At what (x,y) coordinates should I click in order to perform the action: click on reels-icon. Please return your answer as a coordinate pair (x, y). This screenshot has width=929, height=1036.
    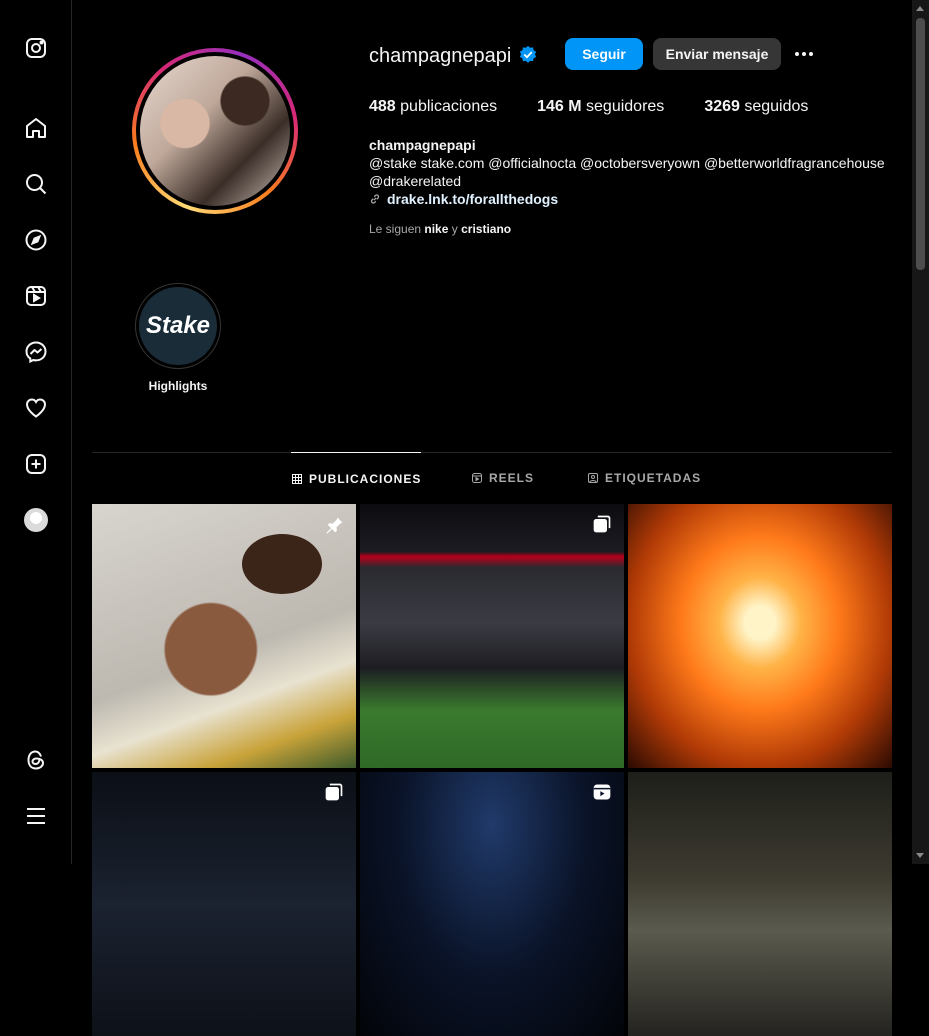
    Looking at the image, I should click on (36, 296).